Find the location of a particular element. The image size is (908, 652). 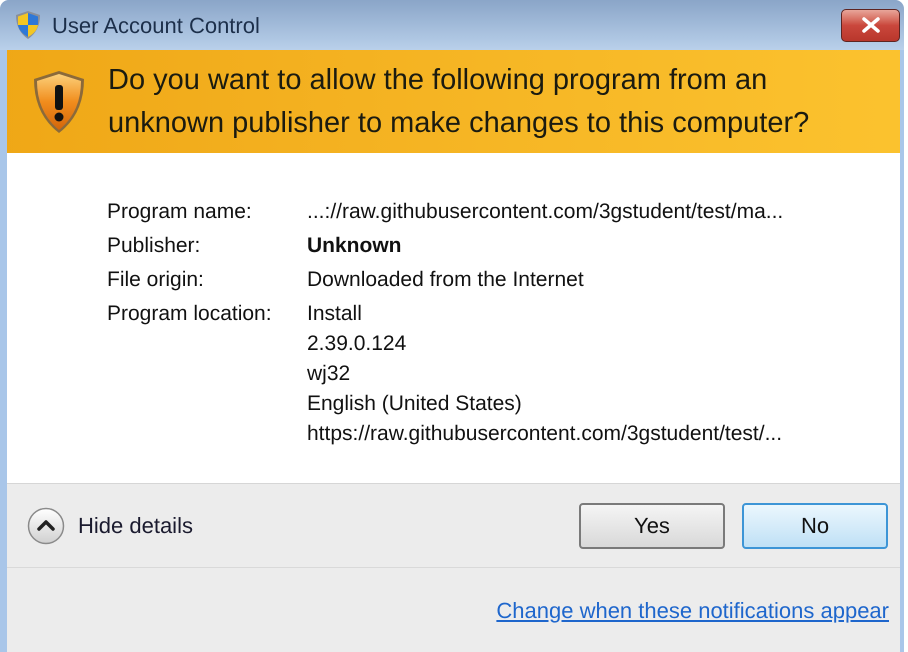

detail-value: wj32 is located at coordinates (329, 374).